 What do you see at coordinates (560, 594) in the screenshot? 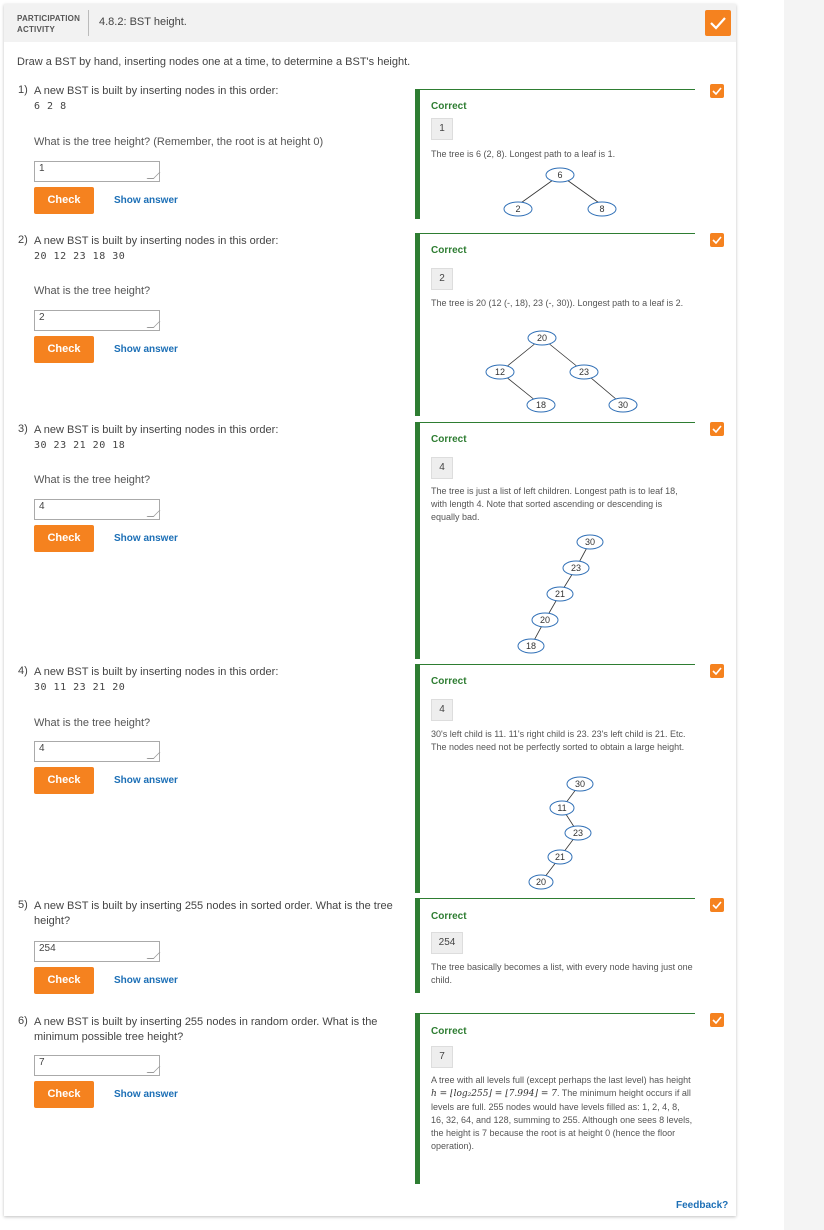
I see `tree-node: 21` at bounding box center [560, 594].